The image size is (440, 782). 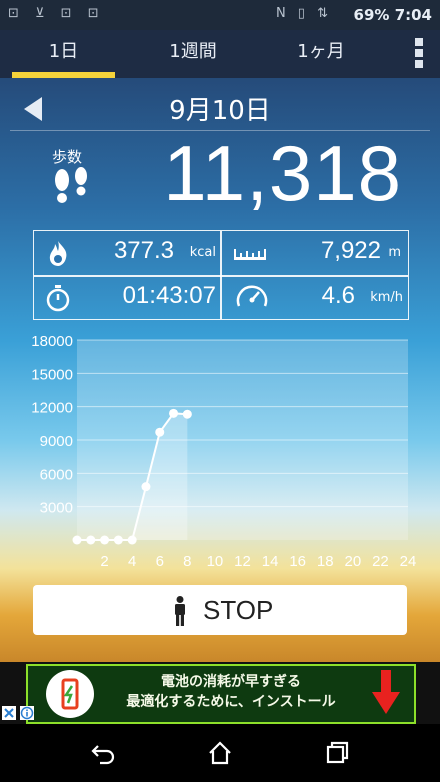 I want to click on clock: 7:04, so click(x=413, y=15).